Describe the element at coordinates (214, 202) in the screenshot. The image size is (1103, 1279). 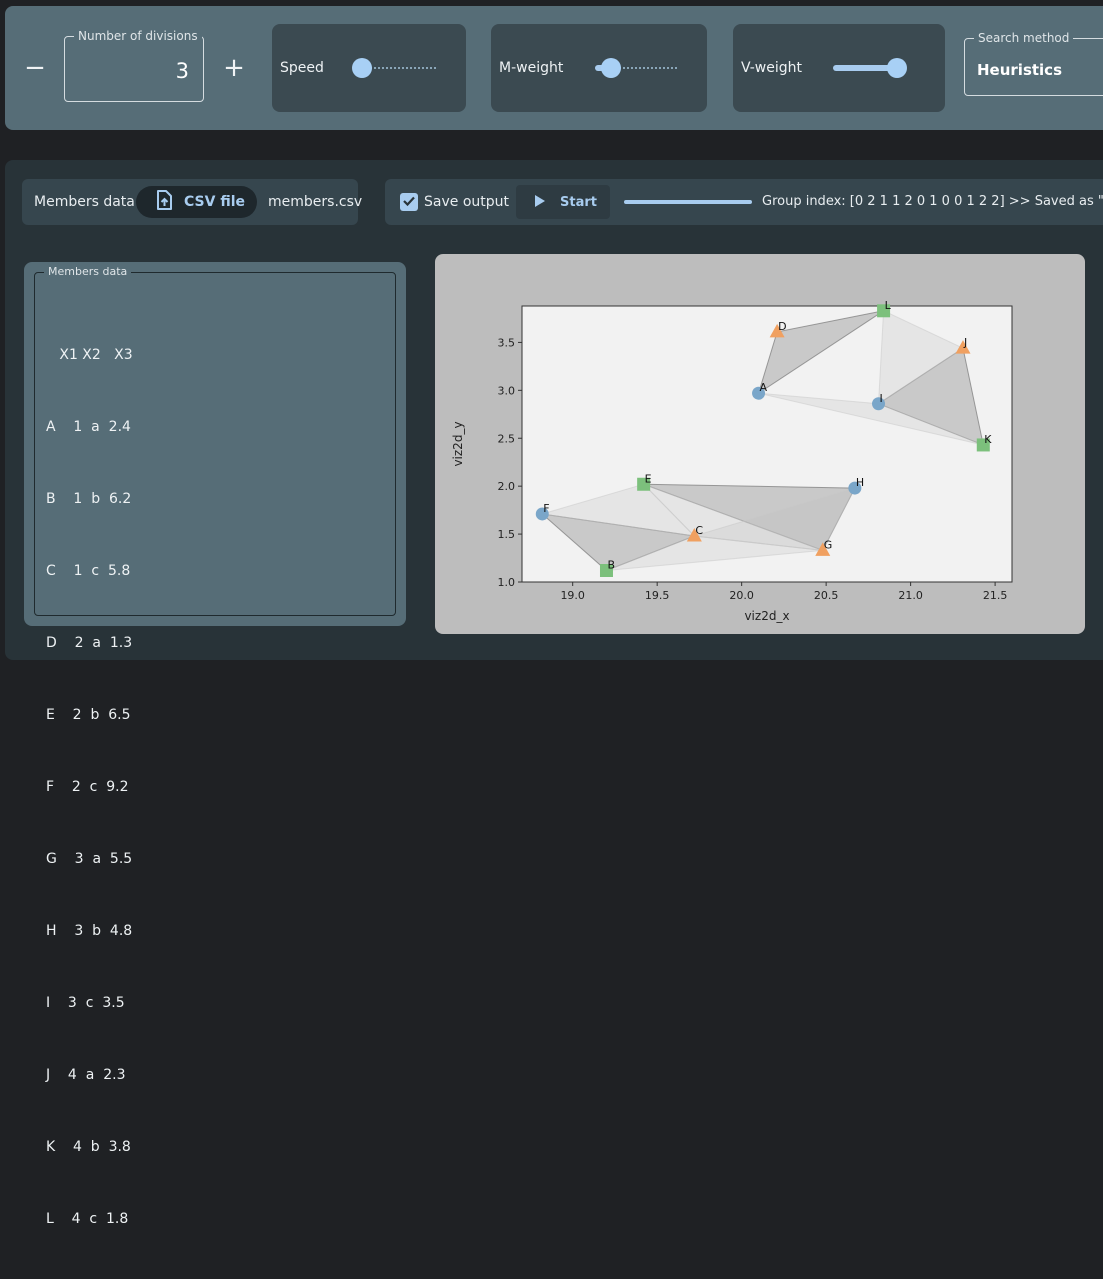
I see `csv-file-button-label: CSV file` at that location.